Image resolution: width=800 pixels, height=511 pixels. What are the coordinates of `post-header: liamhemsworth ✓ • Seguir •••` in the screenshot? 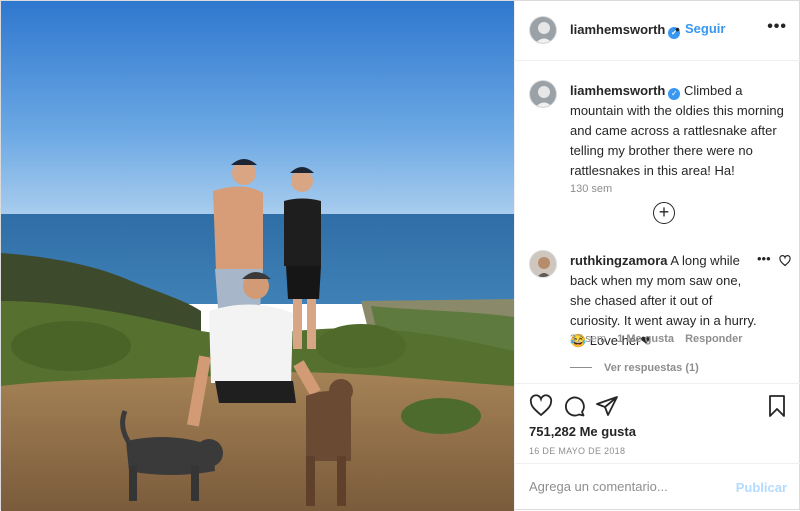 It's located at (657, 31).